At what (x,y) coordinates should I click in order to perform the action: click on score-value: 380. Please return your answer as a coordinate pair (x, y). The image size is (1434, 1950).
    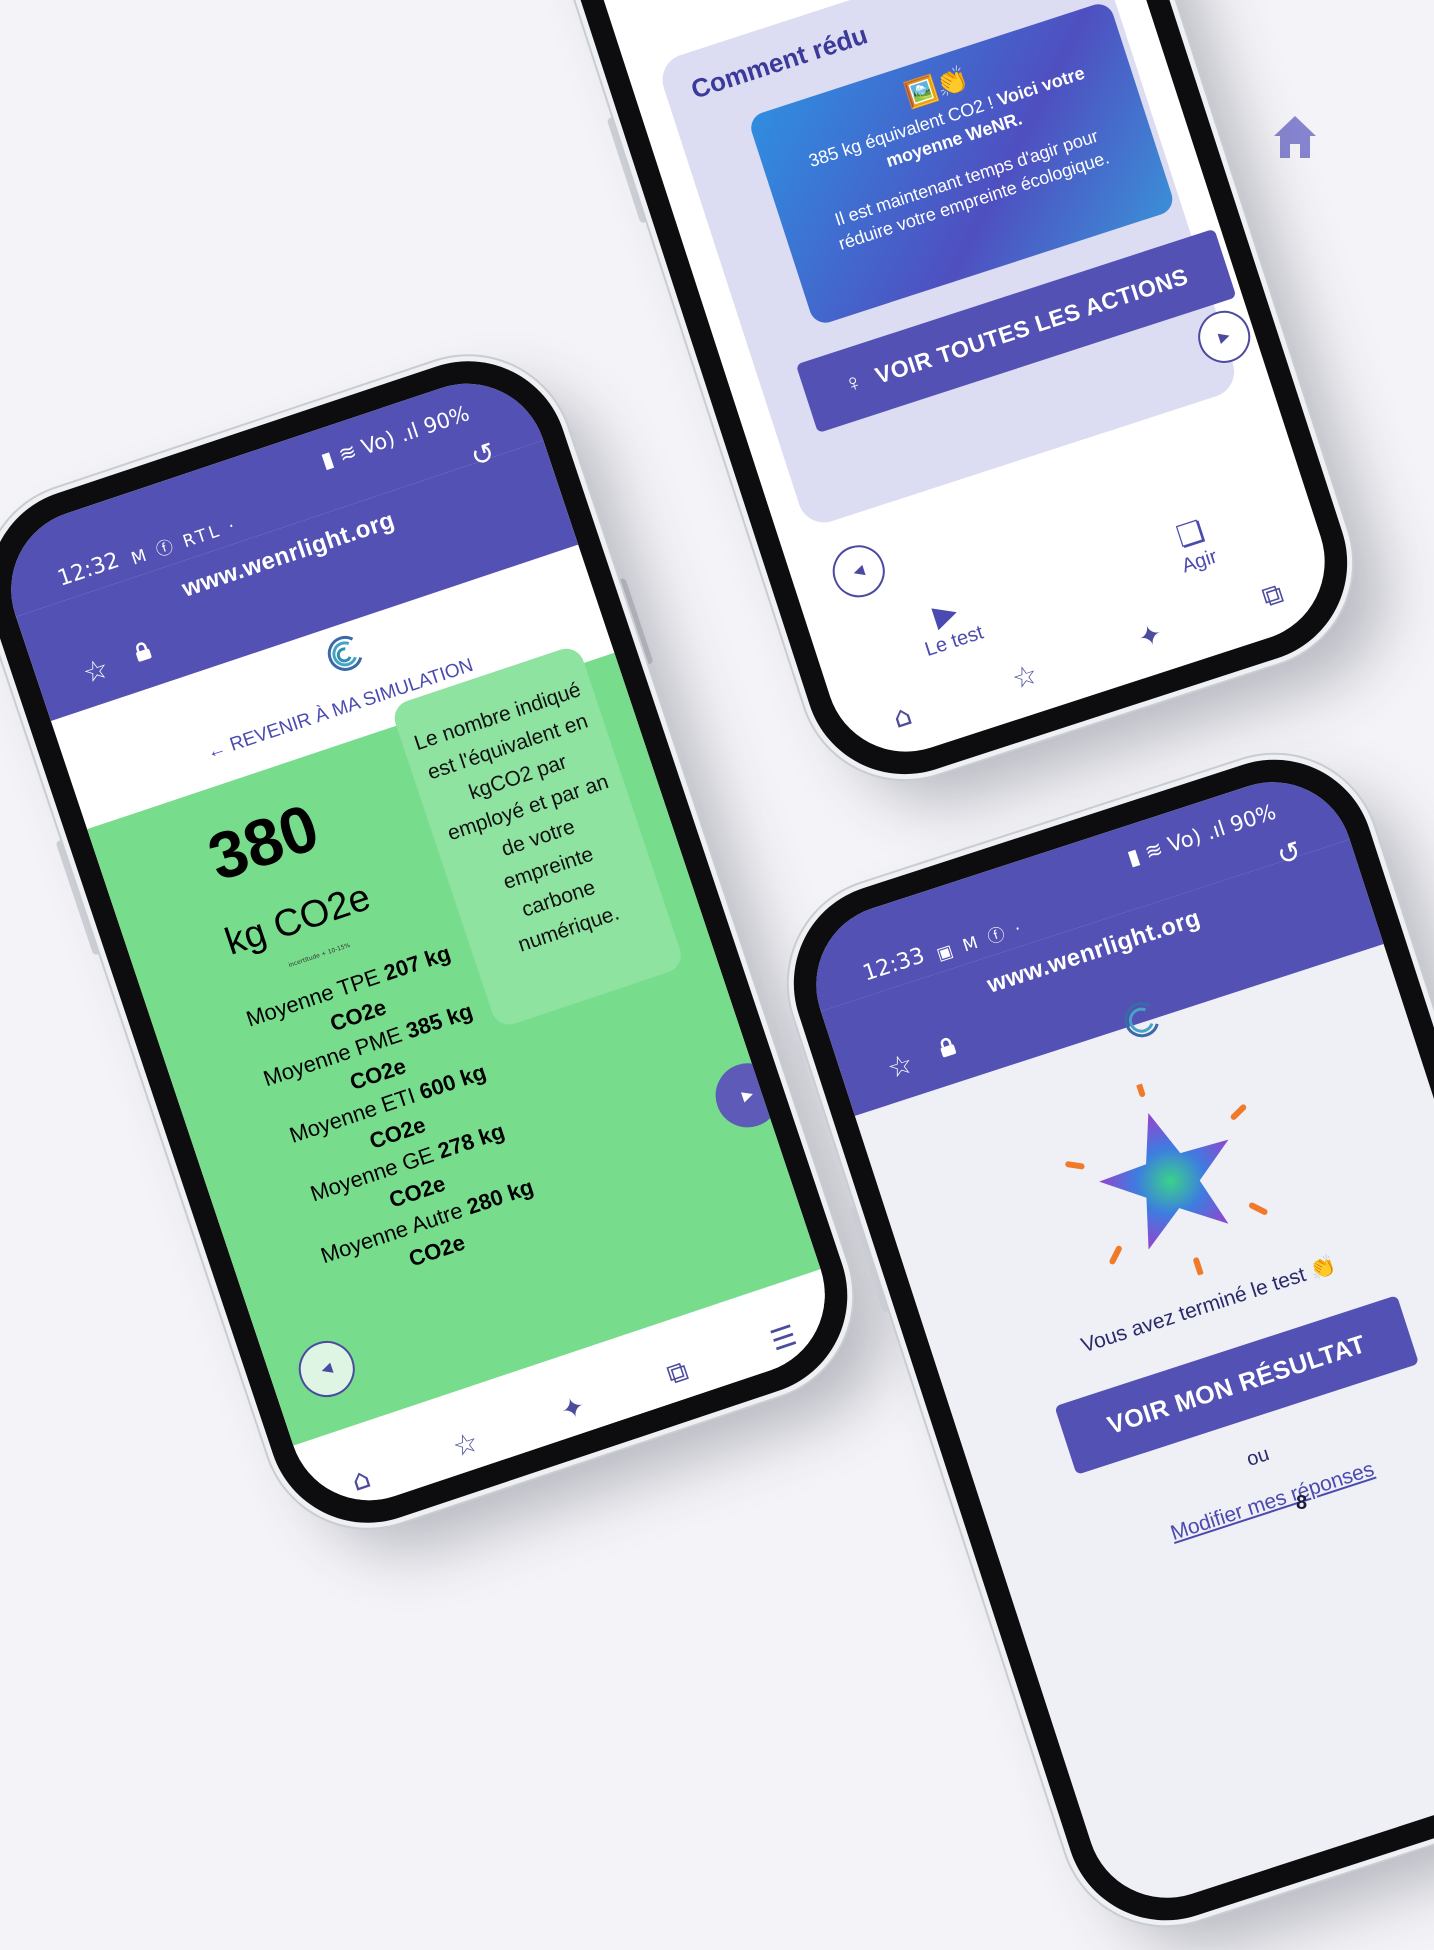
    Looking at the image, I should click on (263, 842).